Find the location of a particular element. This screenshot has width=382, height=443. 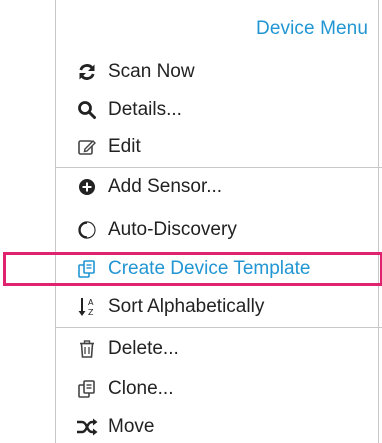

menu-item-auto-discovery: Auto-Discovery is located at coordinates (219, 230).